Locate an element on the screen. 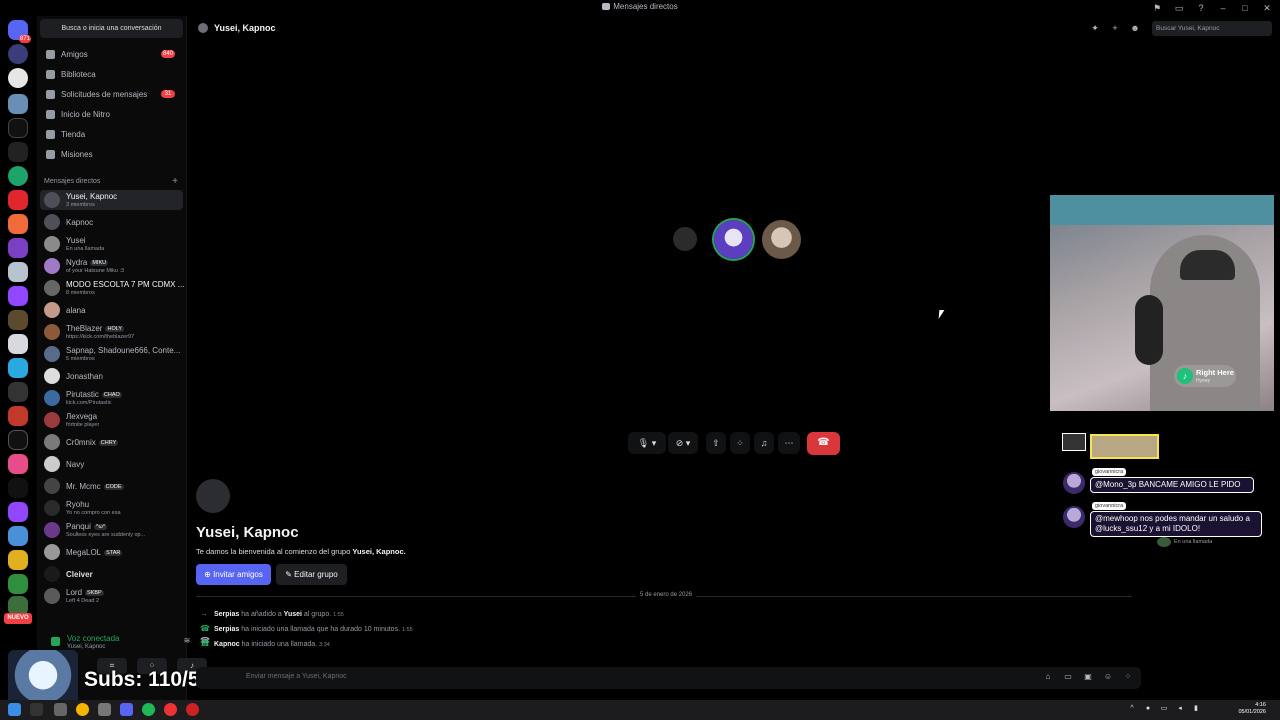  disconnect-call-button: ☎ is located at coordinates (823, 443).